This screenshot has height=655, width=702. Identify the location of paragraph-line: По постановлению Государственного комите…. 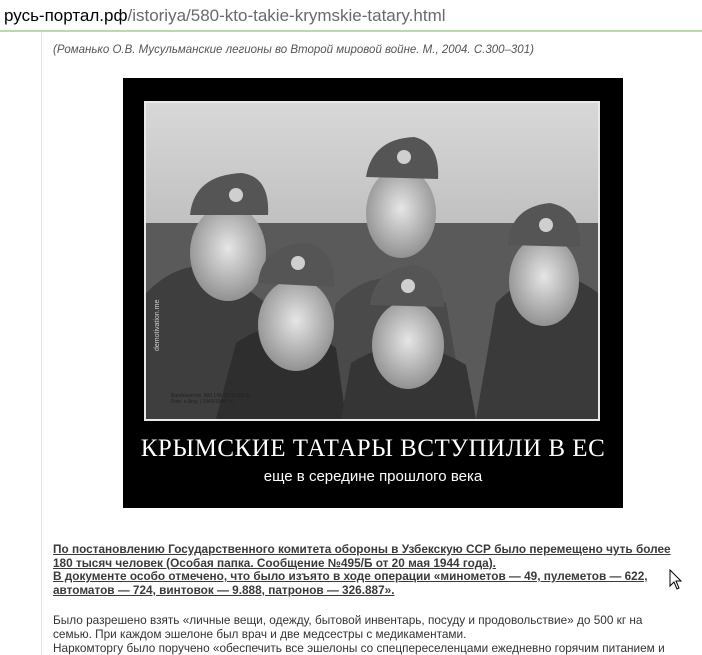
(362, 549).